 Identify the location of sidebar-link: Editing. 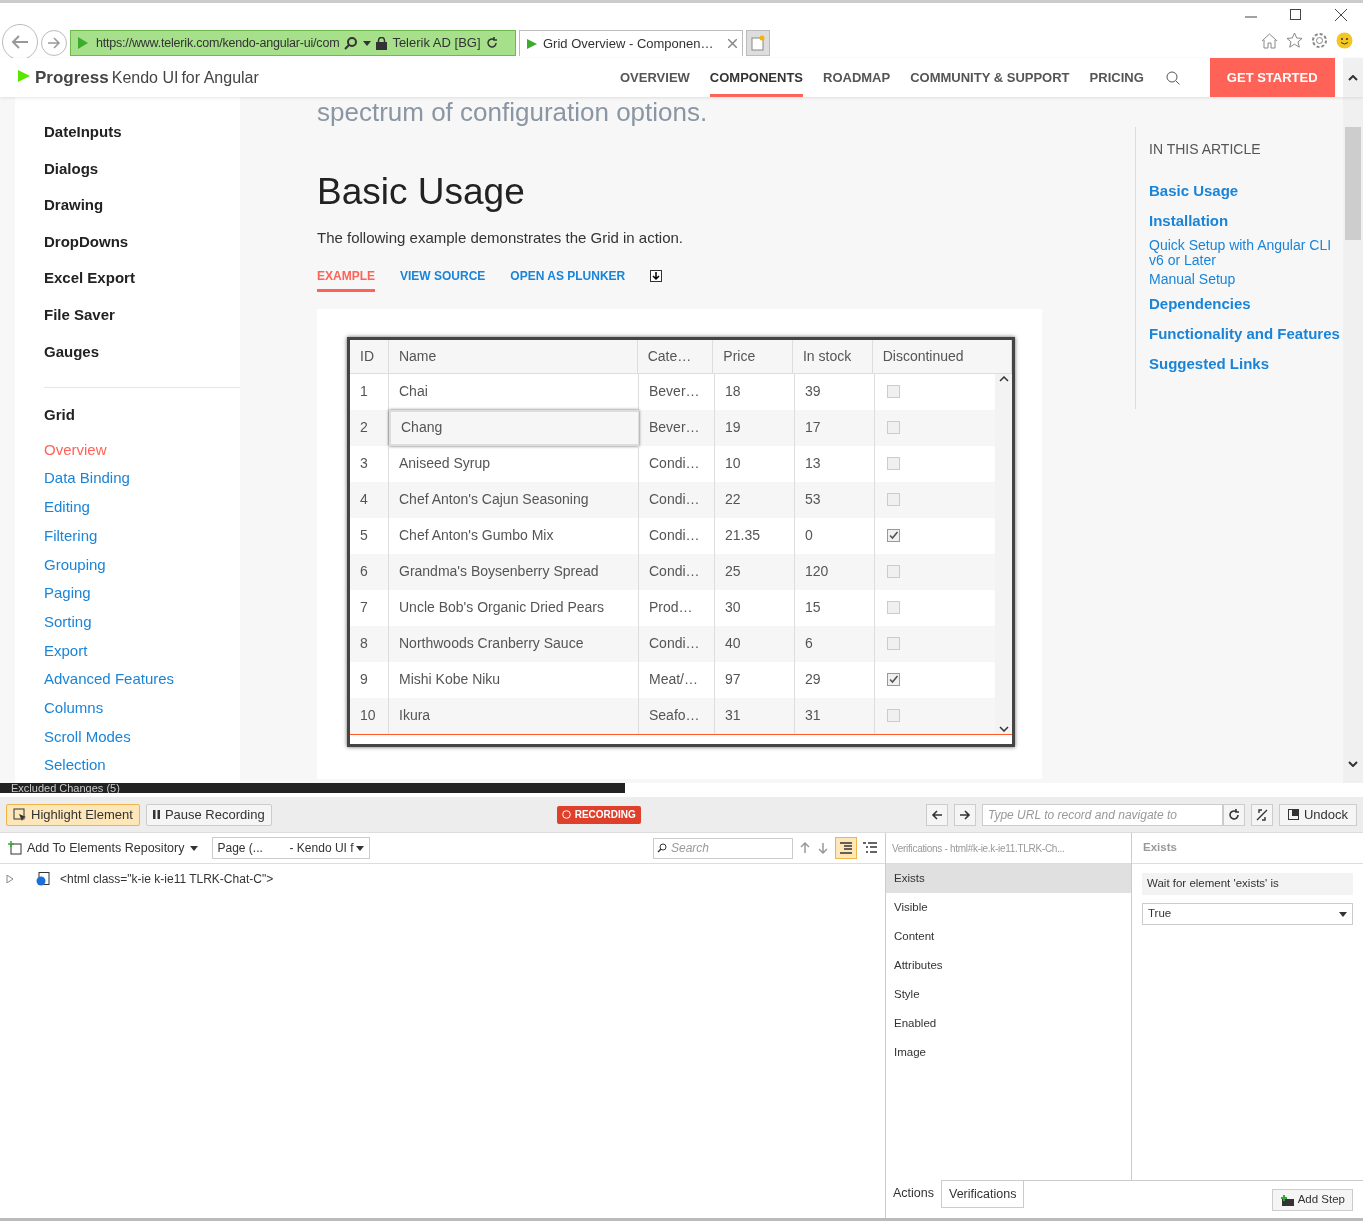
(67, 507).